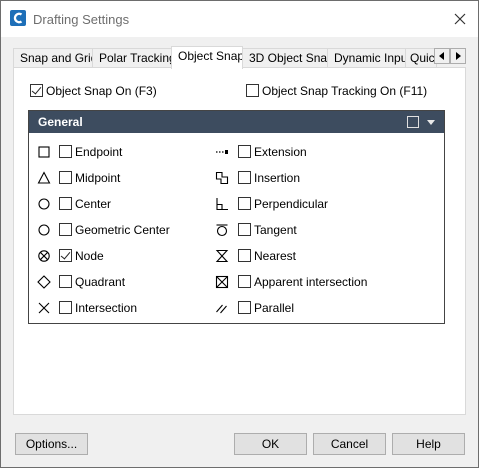 Image resolution: width=479 pixels, height=468 pixels. Describe the element at coordinates (285, 58) in the screenshot. I see `tab-3d-object-snap: 3D Object Snap` at that location.